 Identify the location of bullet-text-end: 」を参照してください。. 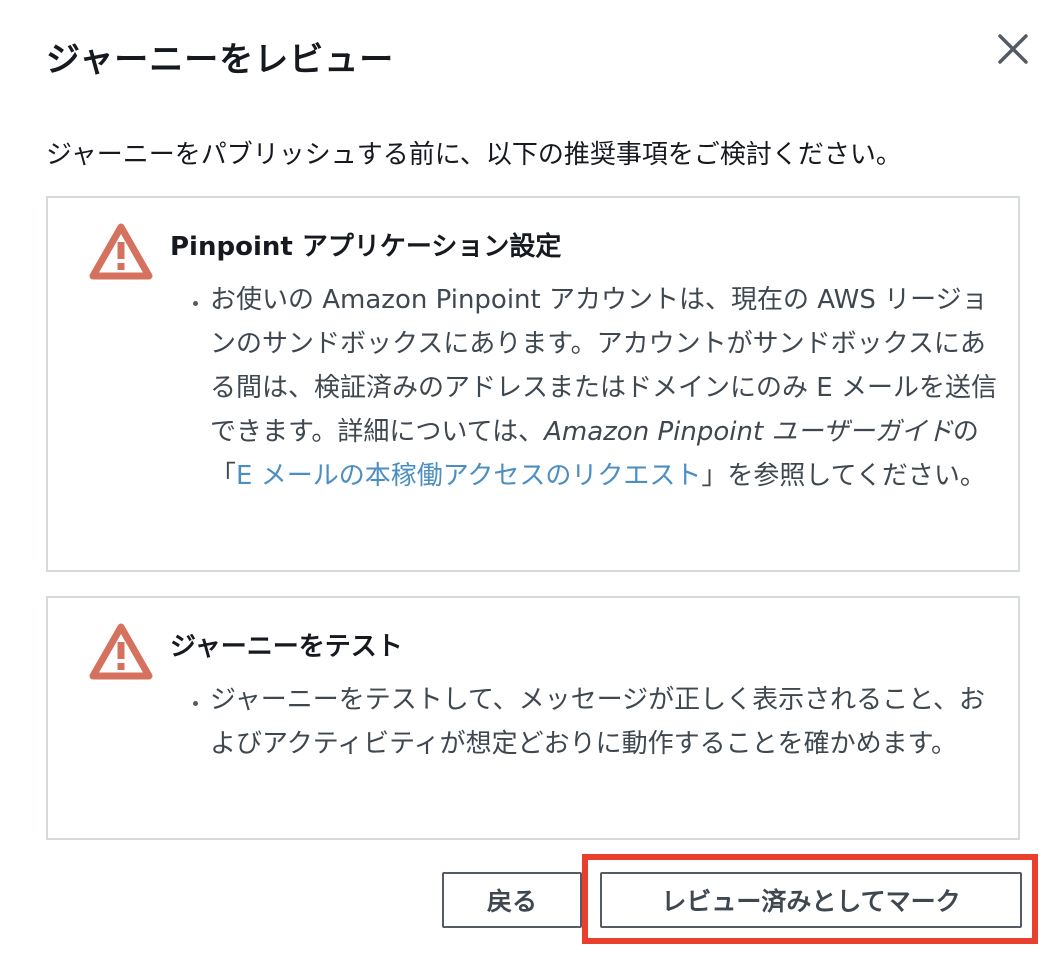
(843, 476).